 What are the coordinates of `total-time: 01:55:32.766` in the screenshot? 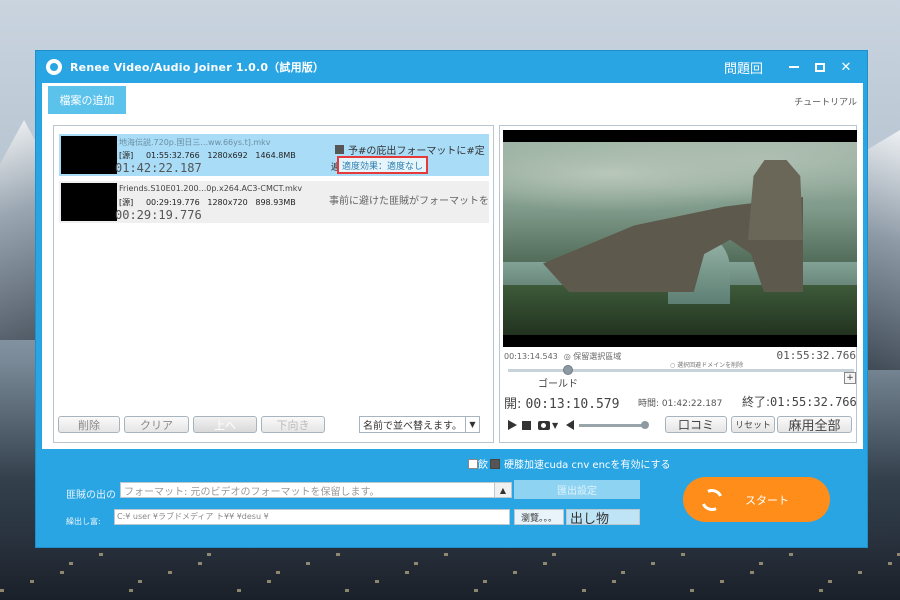 It's located at (816, 355).